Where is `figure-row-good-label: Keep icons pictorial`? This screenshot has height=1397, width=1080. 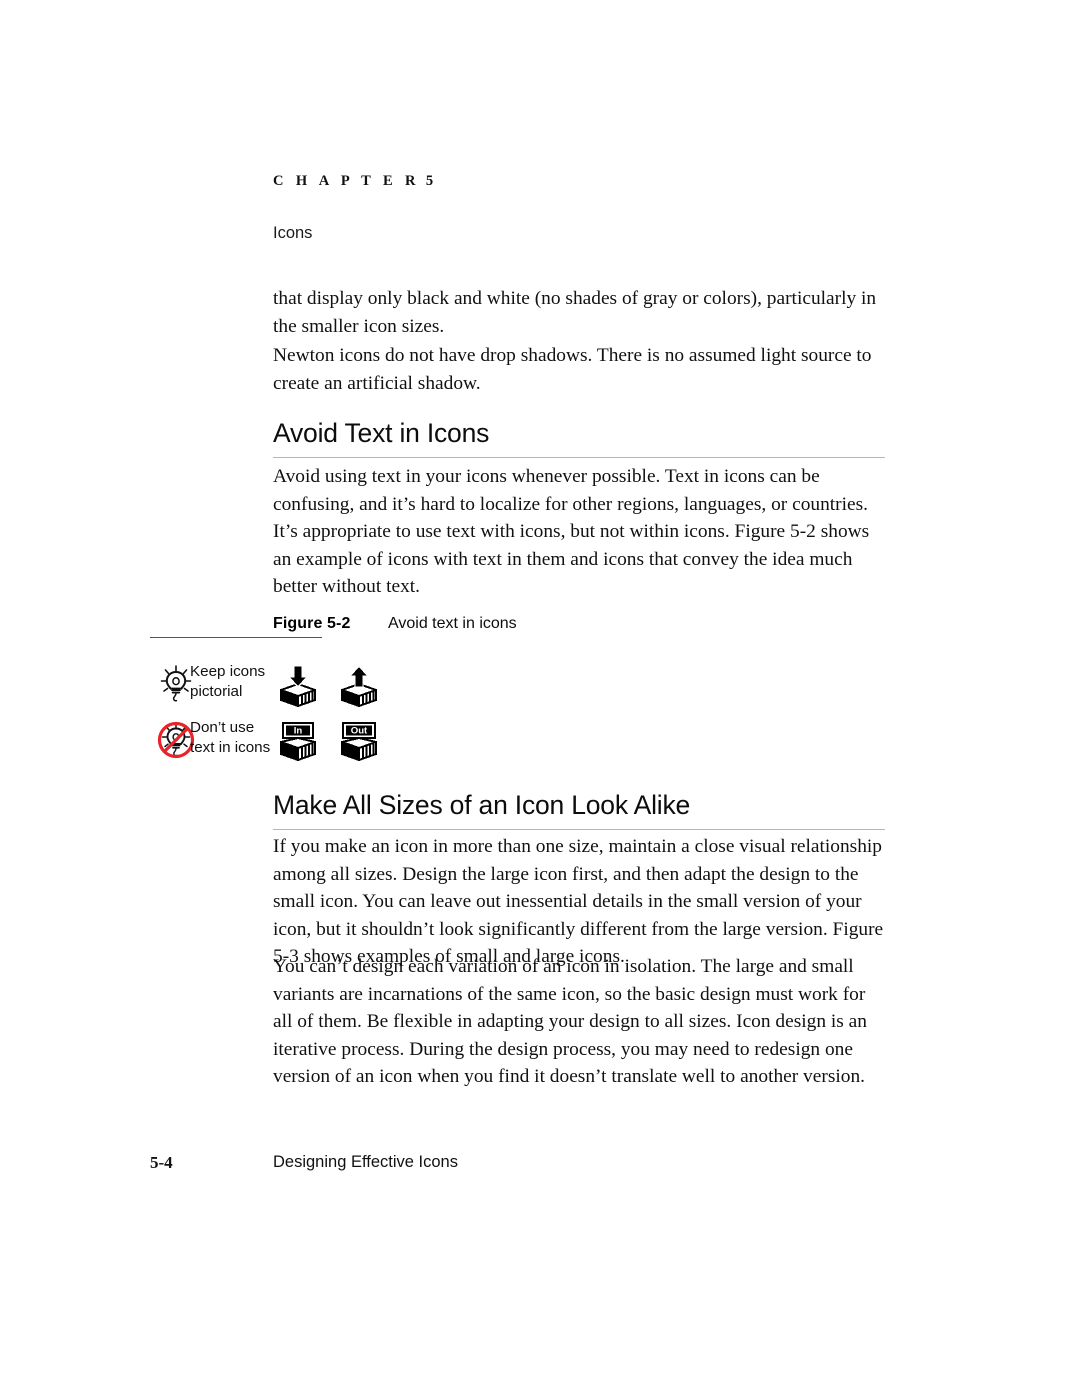
figure-row-good-label: Keep icons pictorial is located at coordinates (228, 681).